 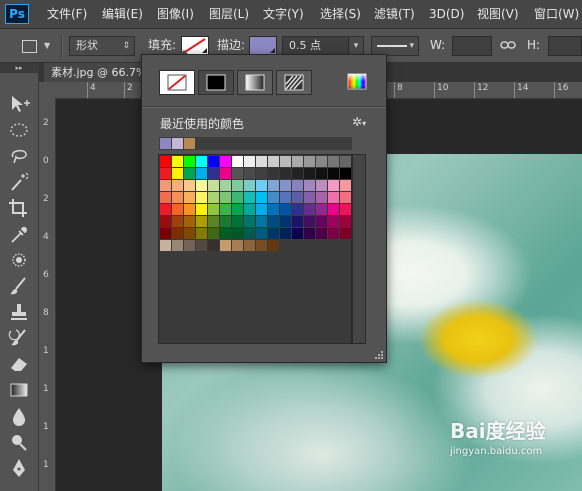 What do you see at coordinates (263, 45) in the screenshot?
I see `stroke-swatch-button` at bounding box center [263, 45].